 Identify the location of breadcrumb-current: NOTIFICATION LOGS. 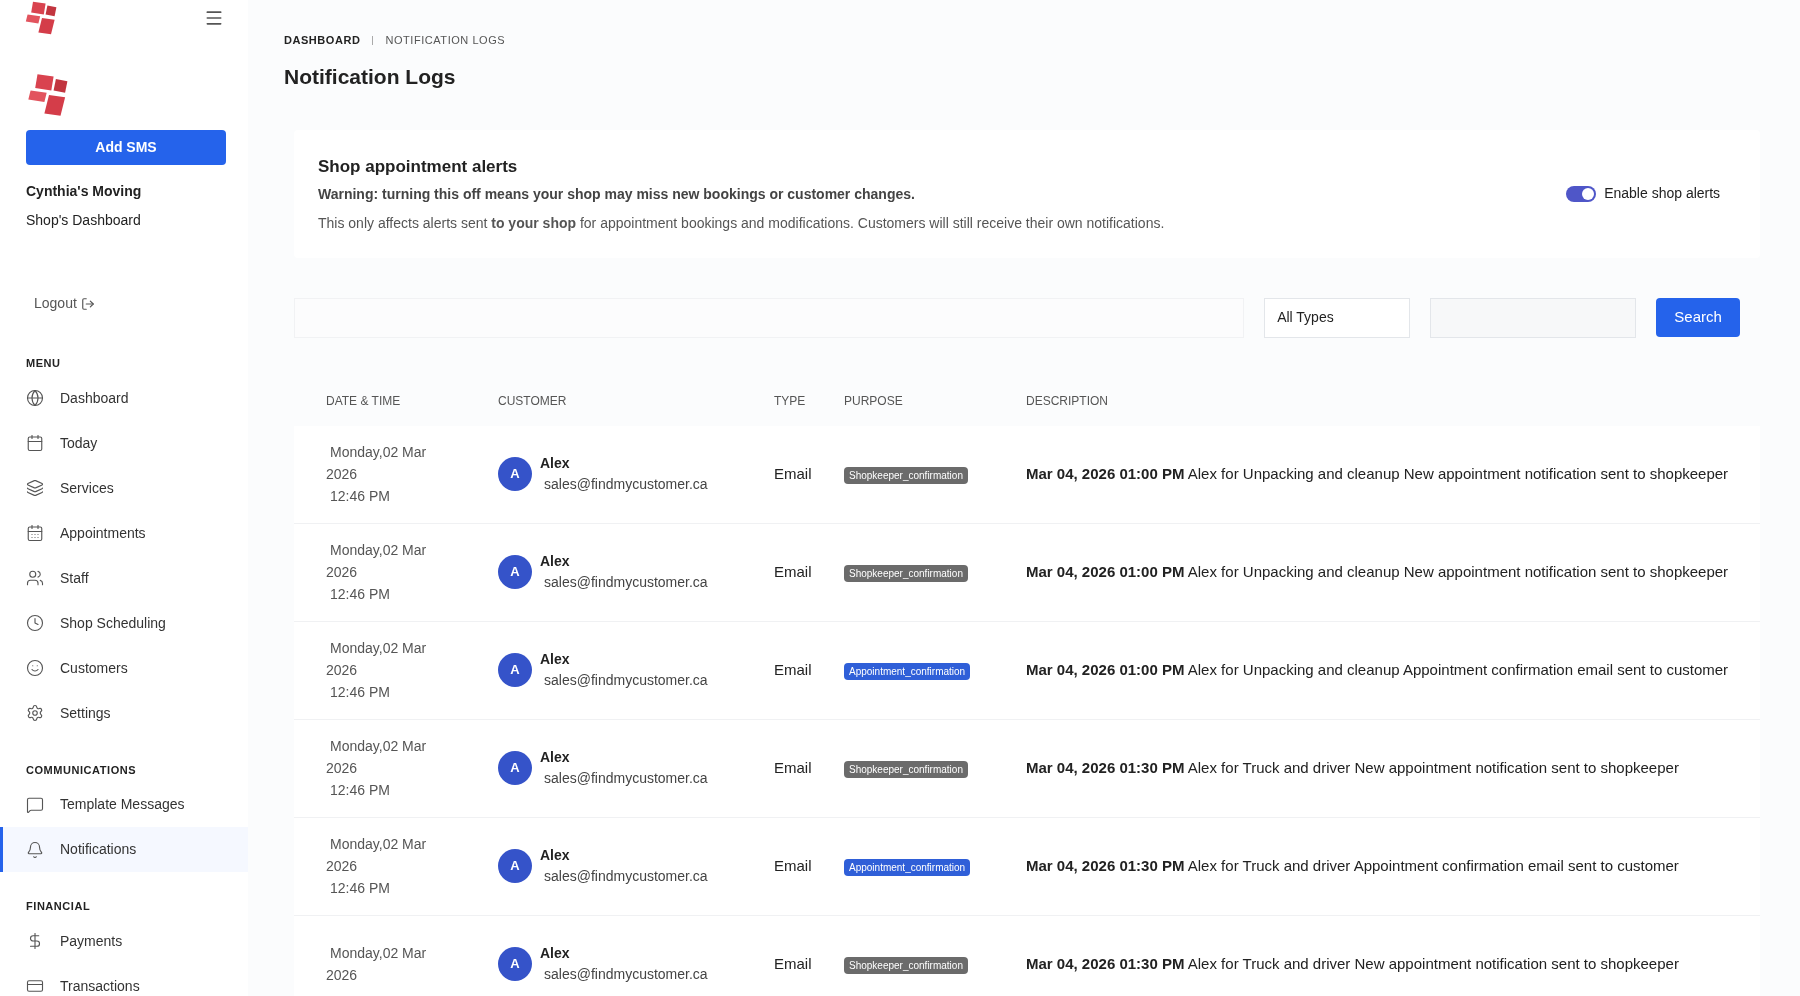
(445, 40).